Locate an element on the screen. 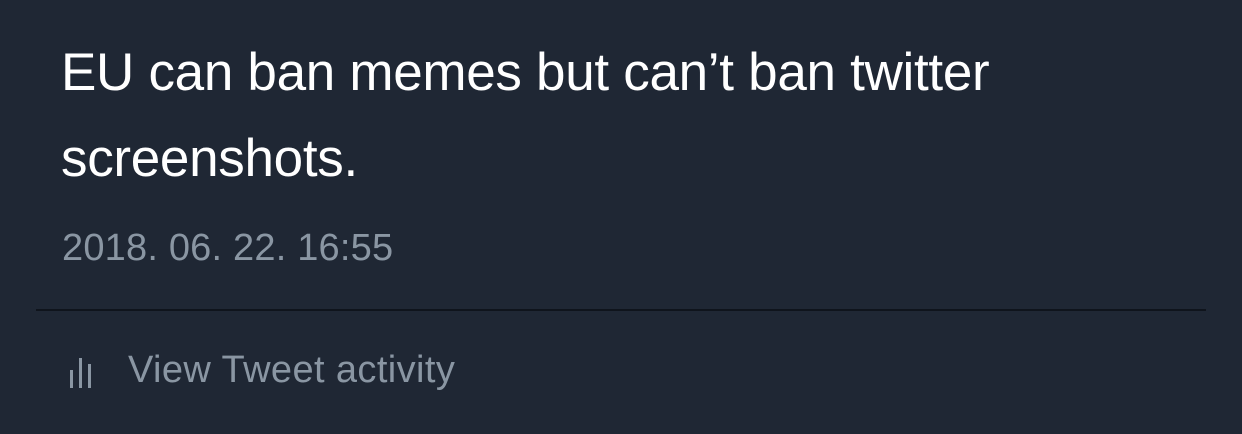 This screenshot has width=1242, height=434. view-tweet-activity-button: View Tweet activity is located at coordinates (258, 370).